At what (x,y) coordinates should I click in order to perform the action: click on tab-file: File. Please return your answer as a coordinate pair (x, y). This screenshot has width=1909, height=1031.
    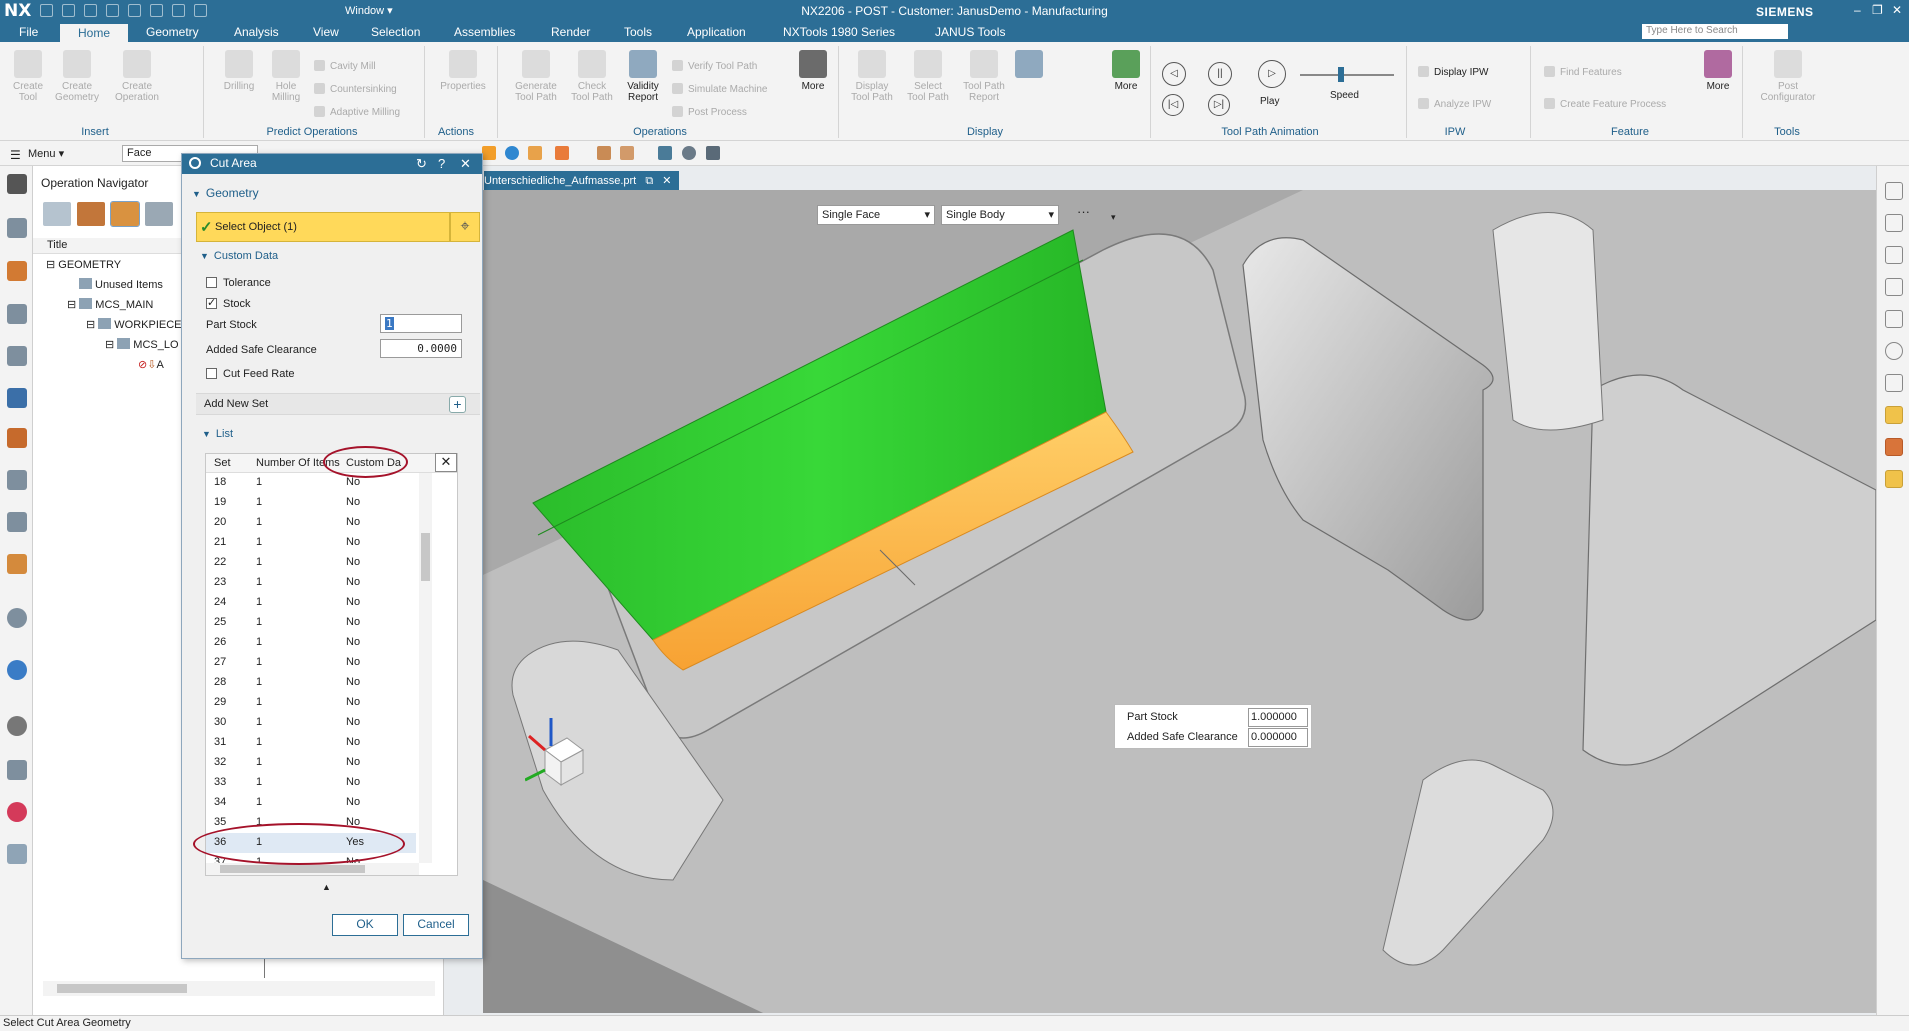
    Looking at the image, I should click on (28, 32).